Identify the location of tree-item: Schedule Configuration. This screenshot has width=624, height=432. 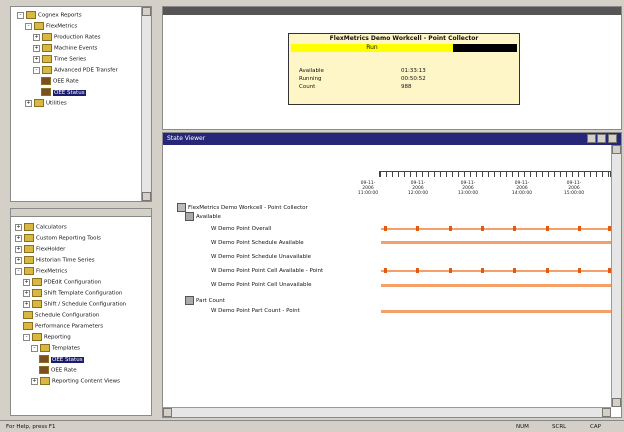
(57, 315).